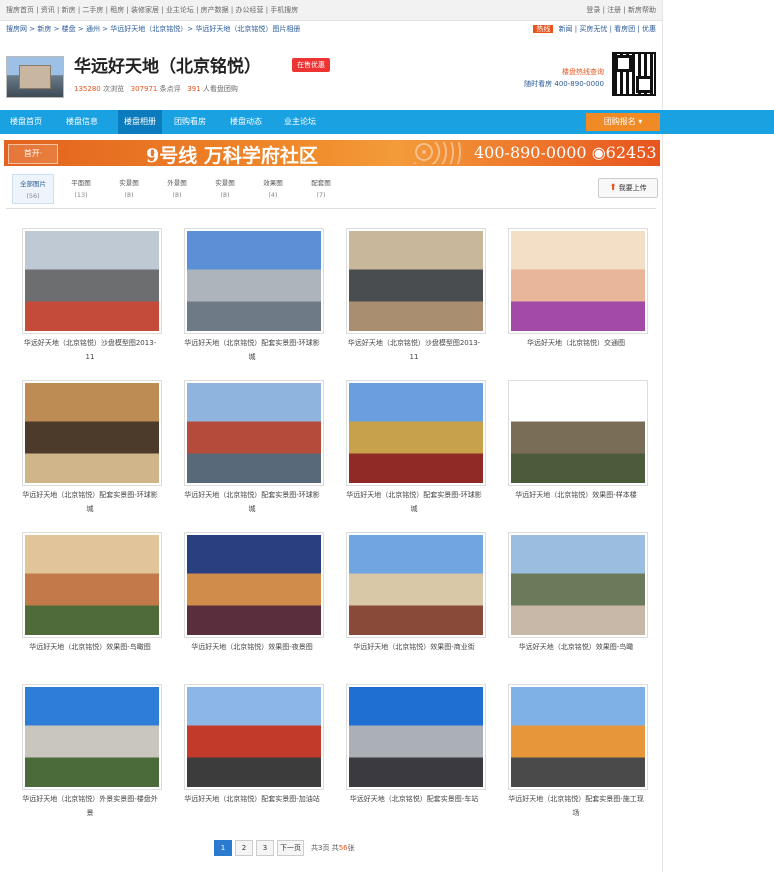  Describe the element at coordinates (332, 153) in the screenshot. I see `ad-banner: 首开· 9号线 万科学府社区 400-890-0000 ◉62453` at that location.